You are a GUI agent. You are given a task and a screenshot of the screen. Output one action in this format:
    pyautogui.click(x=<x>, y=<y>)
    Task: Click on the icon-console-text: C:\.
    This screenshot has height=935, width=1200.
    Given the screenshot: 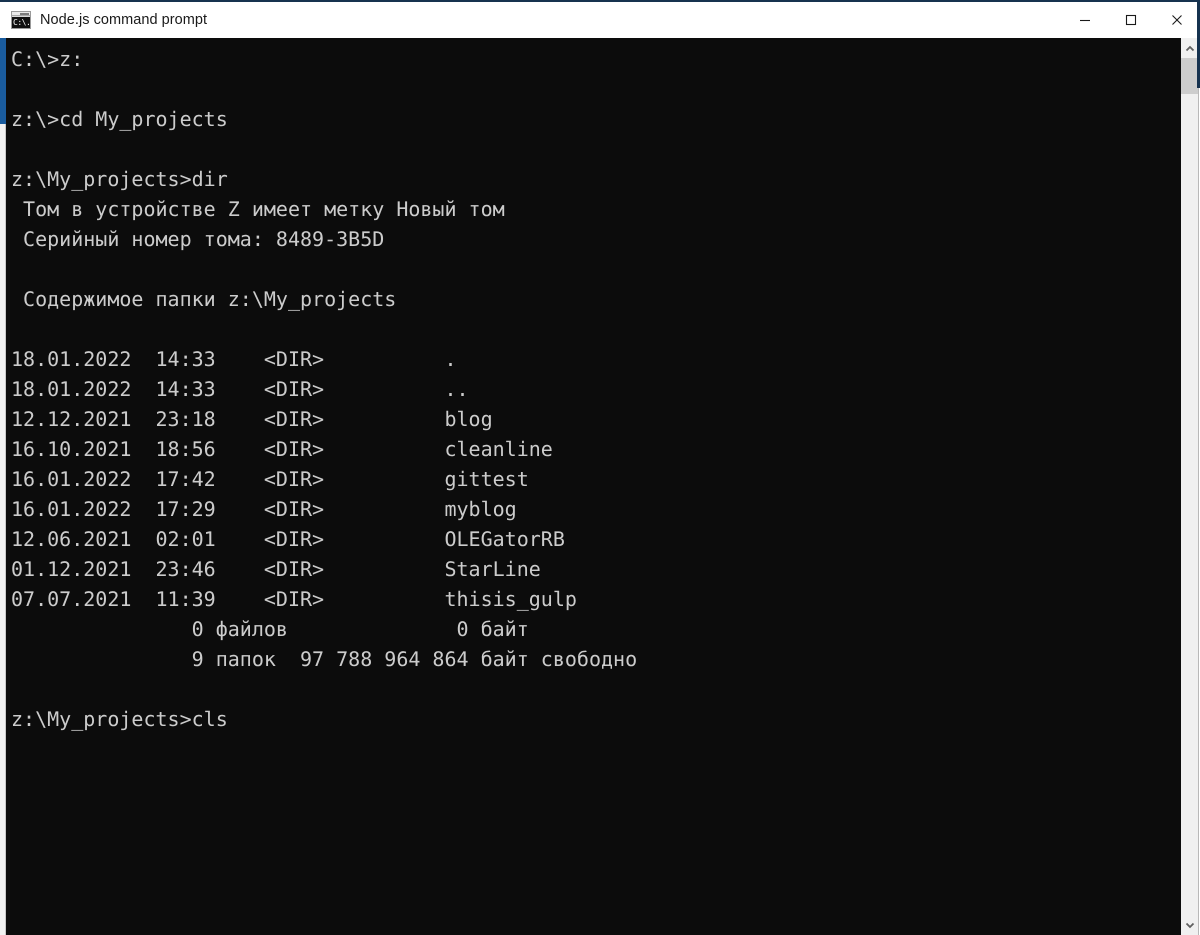 What is the action you would take?
    pyautogui.click(x=21, y=22)
    